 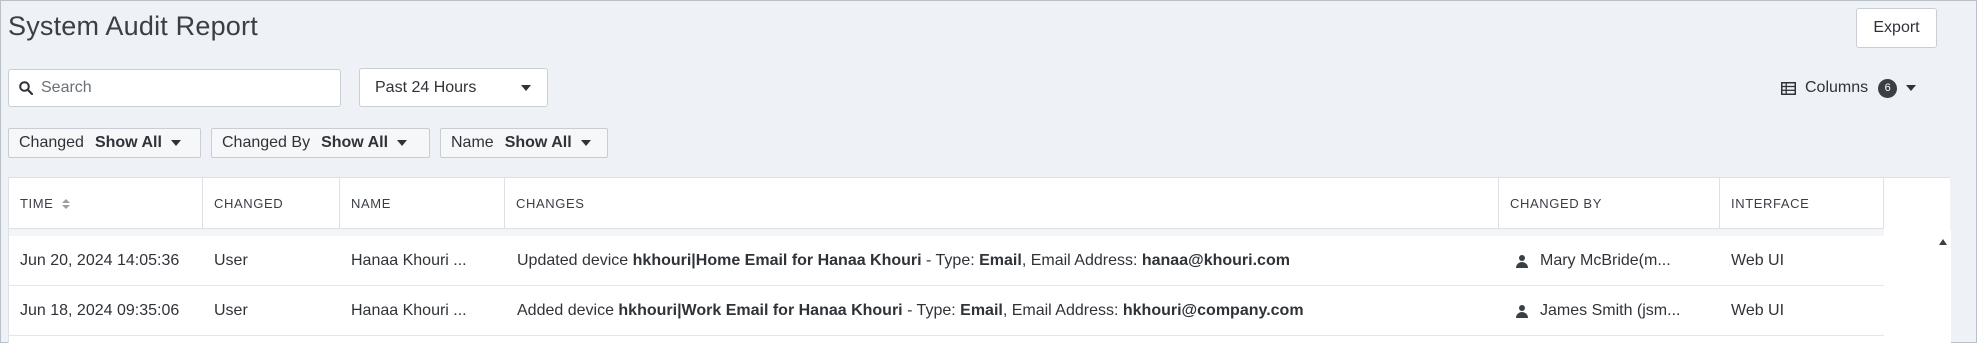 What do you see at coordinates (1770, 203) in the screenshot?
I see `column-header-label: INTERFACE` at bounding box center [1770, 203].